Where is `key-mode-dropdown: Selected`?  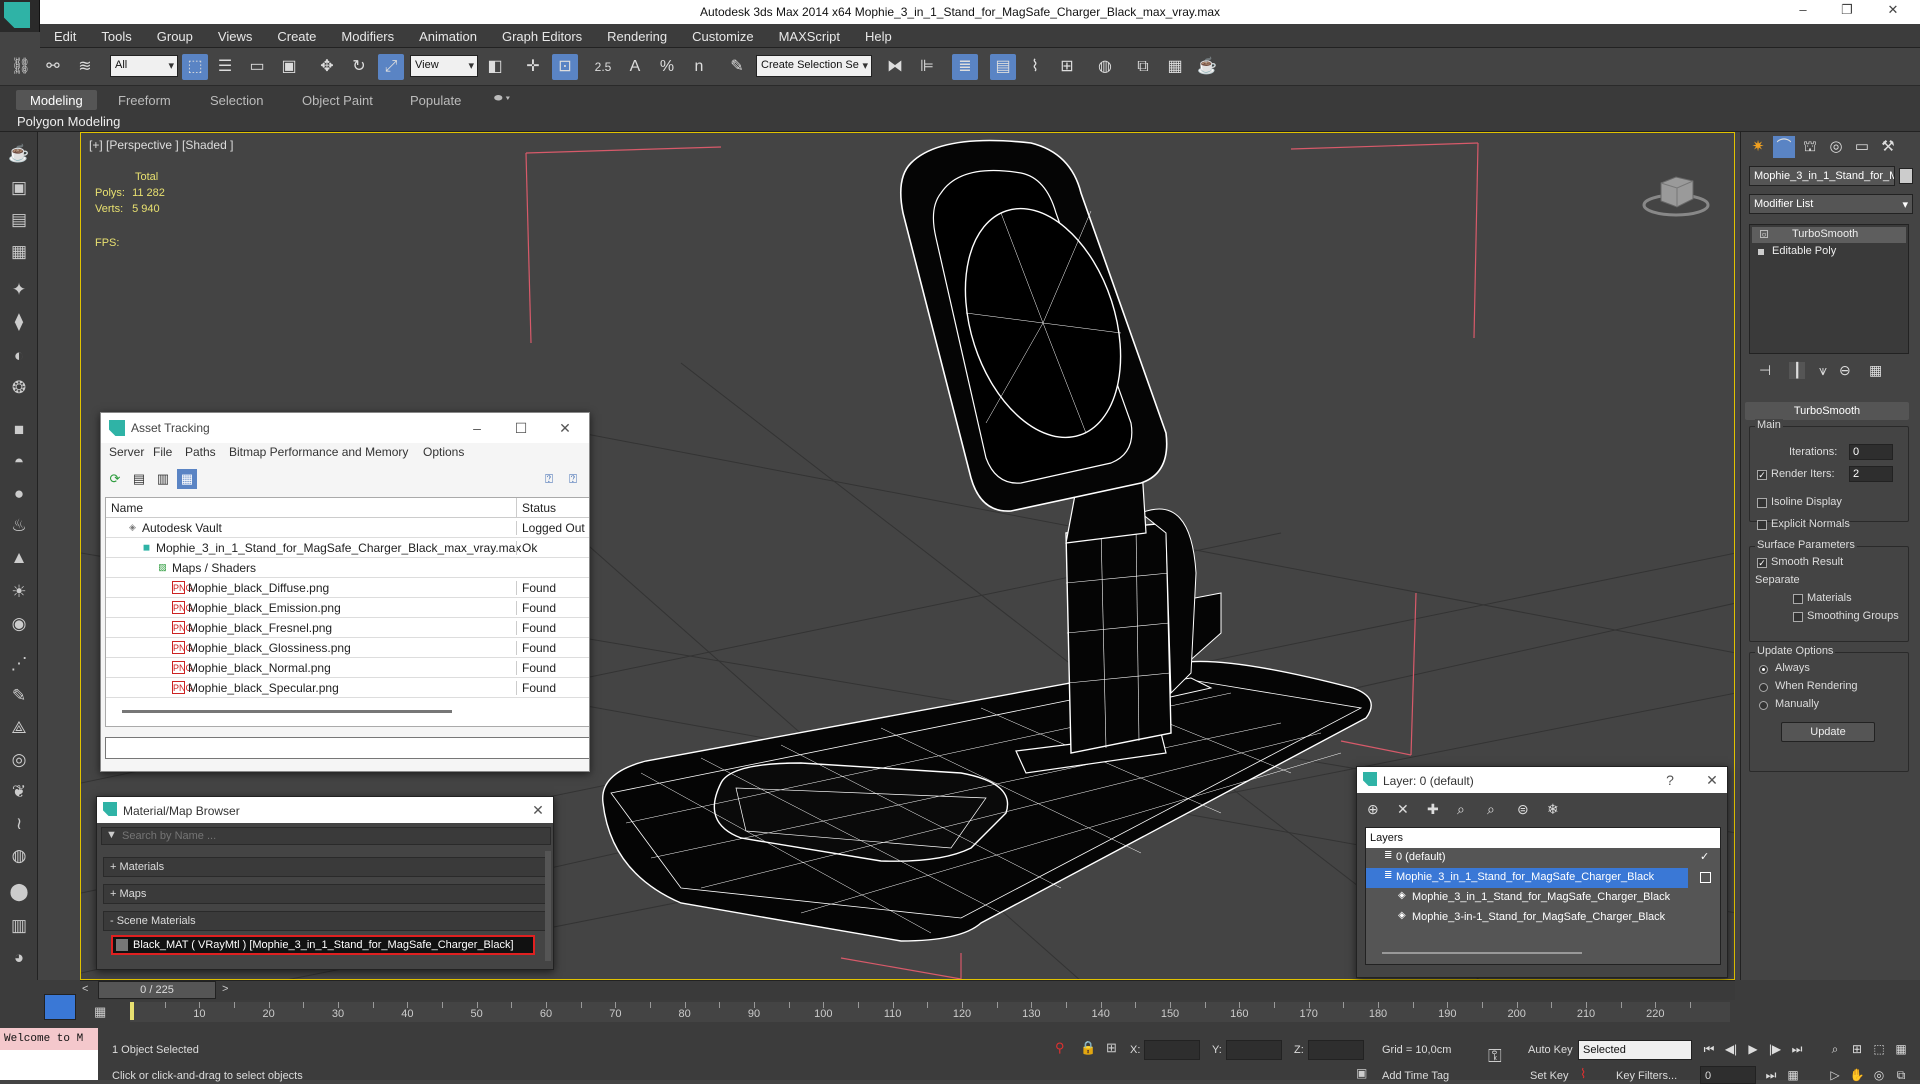 key-mode-dropdown: Selected is located at coordinates (1635, 1050).